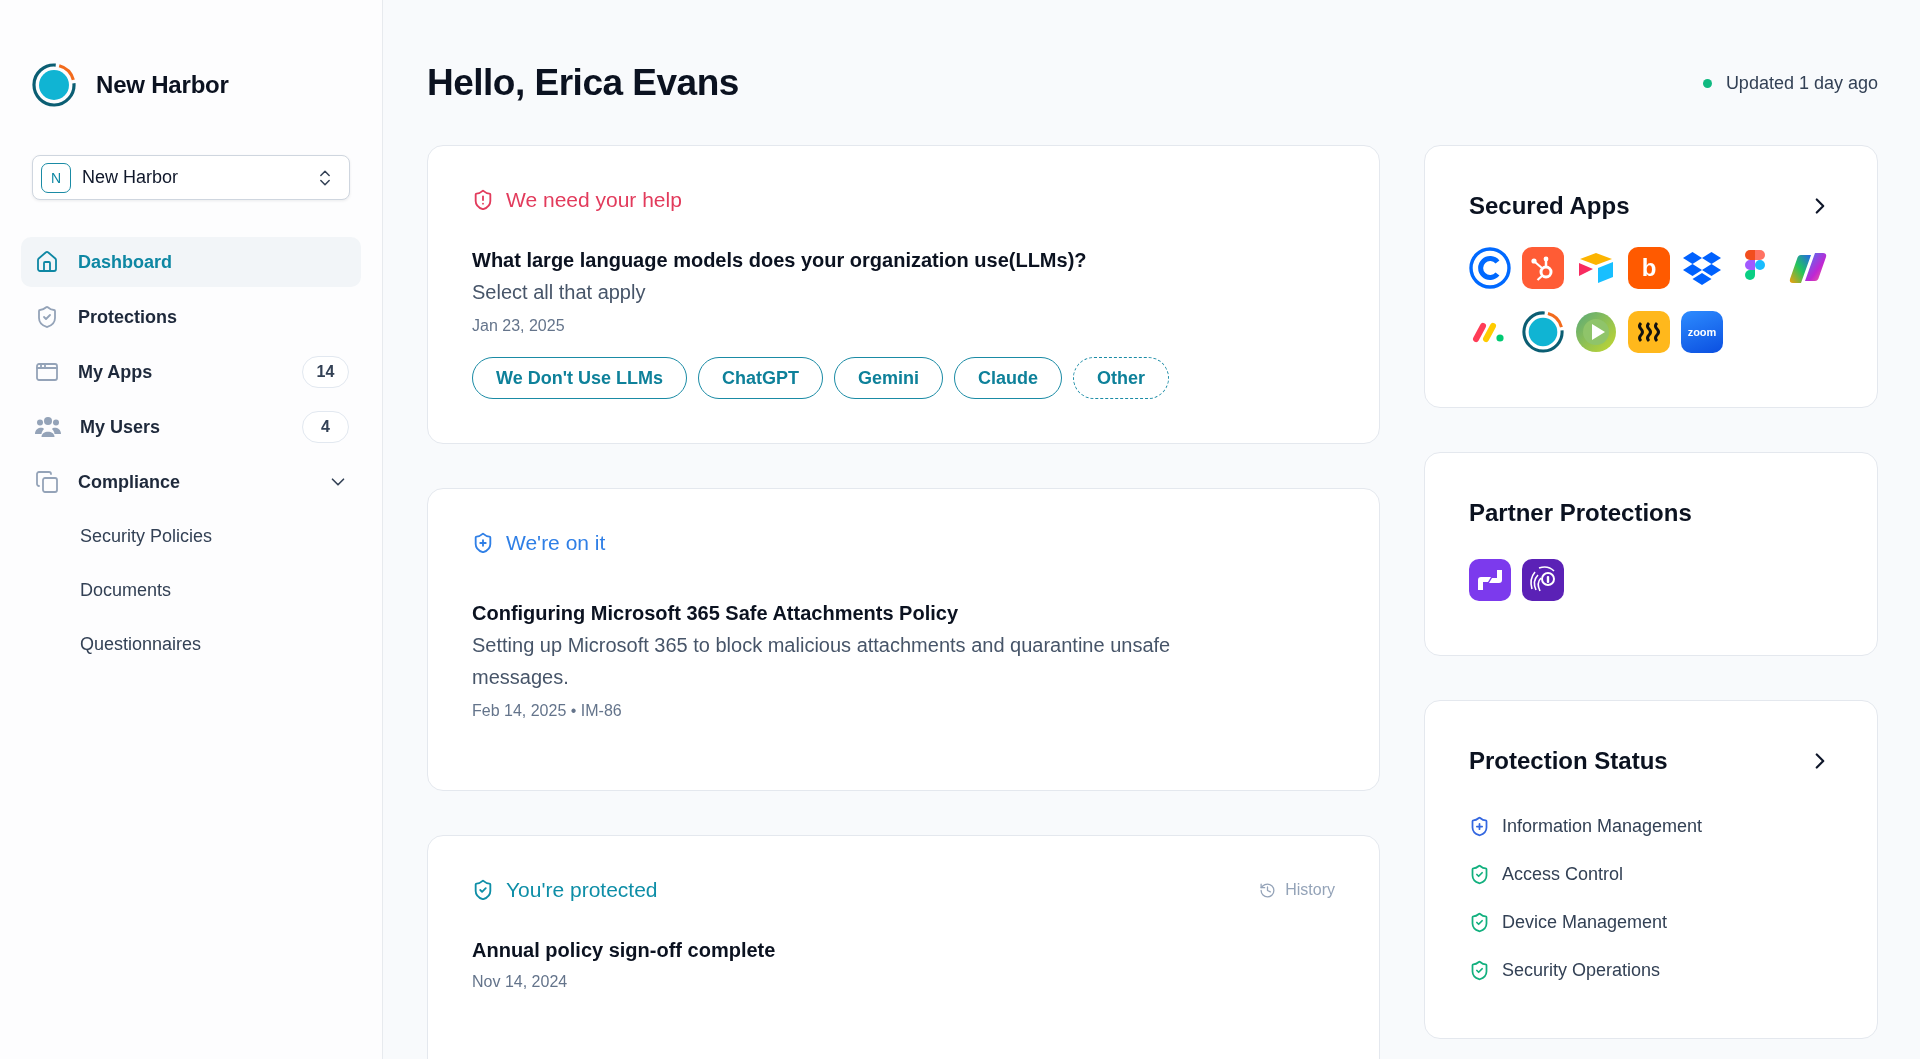  What do you see at coordinates (1549, 206) in the screenshot?
I see `card-title: Secured Apps` at bounding box center [1549, 206].